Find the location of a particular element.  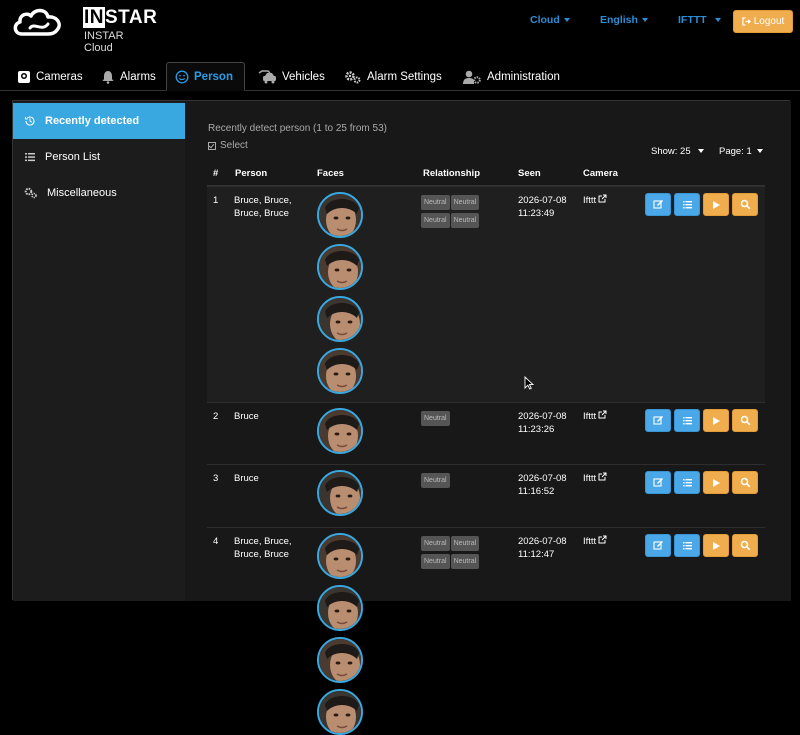

tab-alarm-settings: Alarm Settings is located at coordinates (393, 76).